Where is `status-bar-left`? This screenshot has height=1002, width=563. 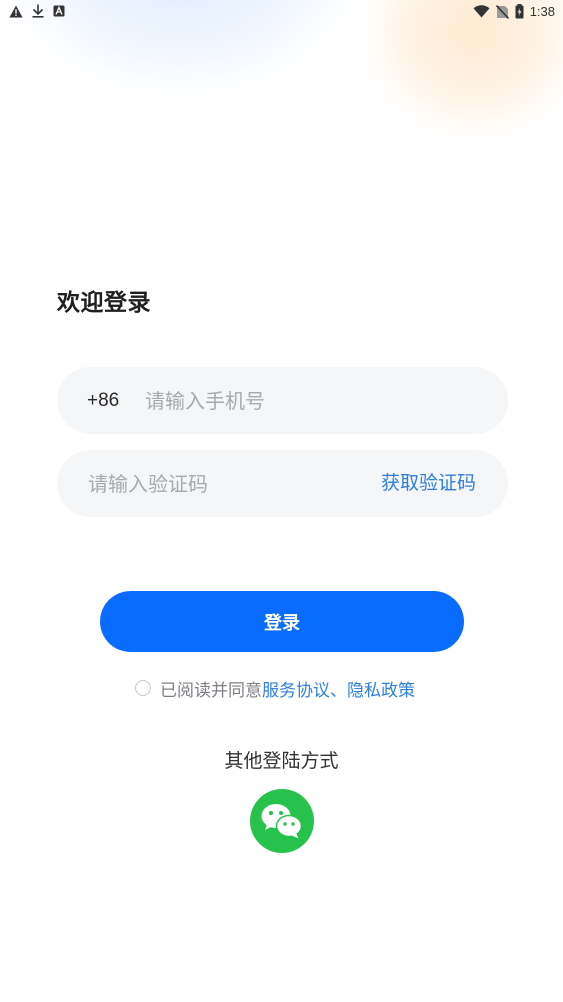 status-bar-left is located at coordinates (37, 11).